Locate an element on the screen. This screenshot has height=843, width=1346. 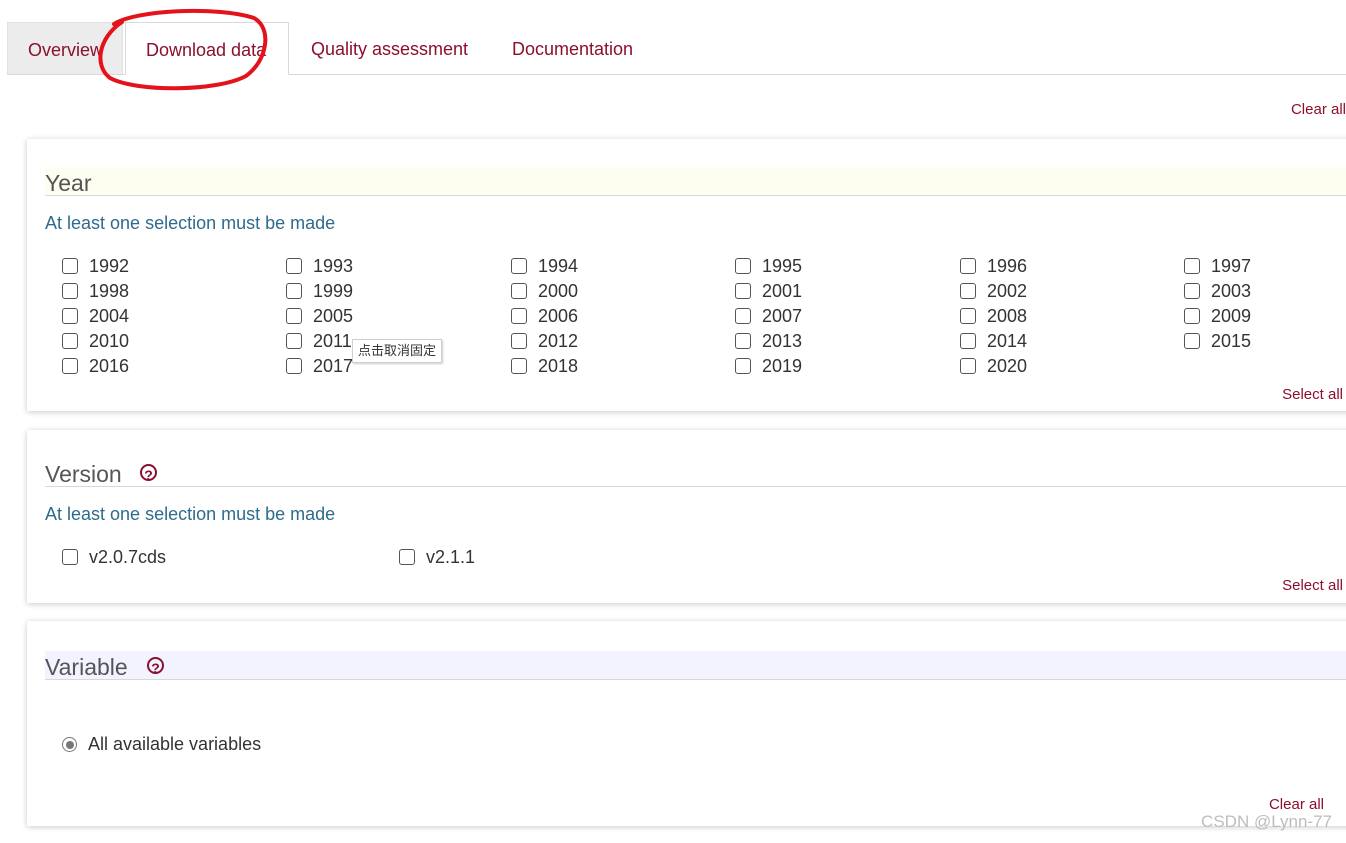
variable-title: Variable is located at coordinates (86, 667).